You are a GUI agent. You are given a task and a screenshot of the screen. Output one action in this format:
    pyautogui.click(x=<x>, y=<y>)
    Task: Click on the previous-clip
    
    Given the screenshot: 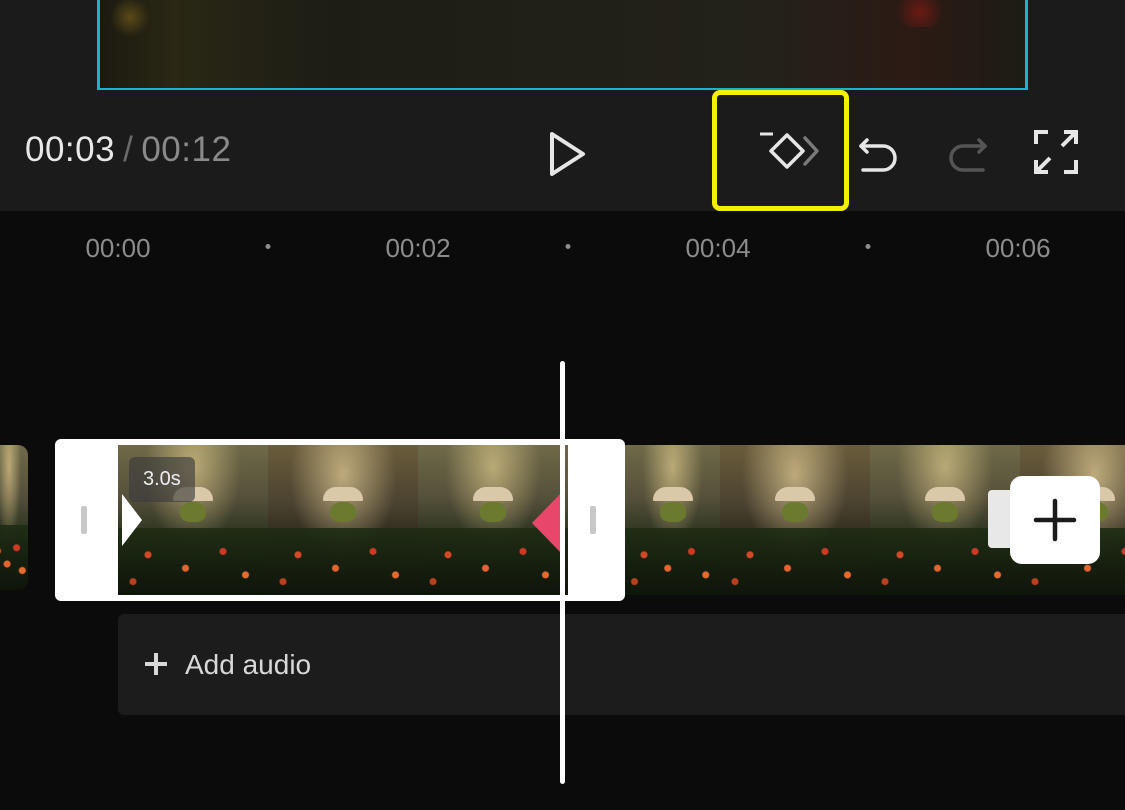 What is the action you would take?
    pyautogui.click(x=14, y=517)
    